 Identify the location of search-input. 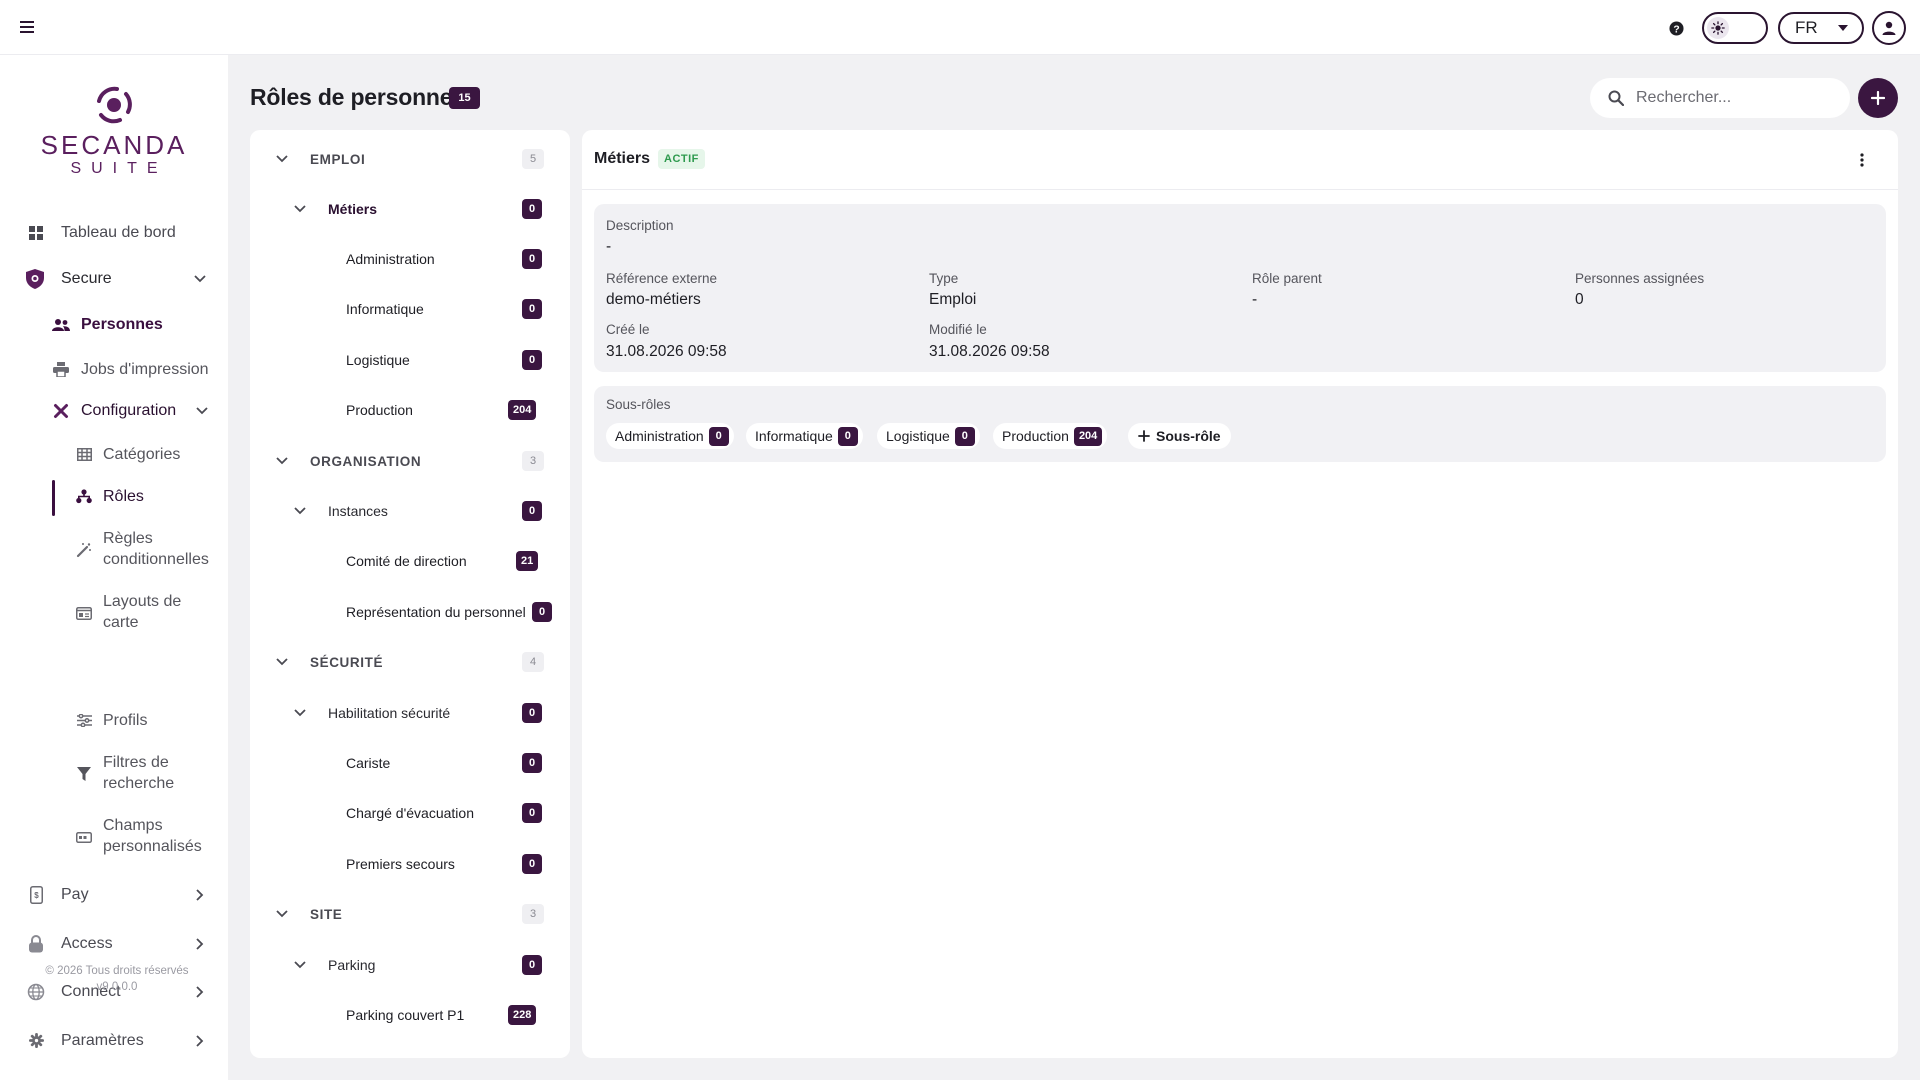
(1736, 98).